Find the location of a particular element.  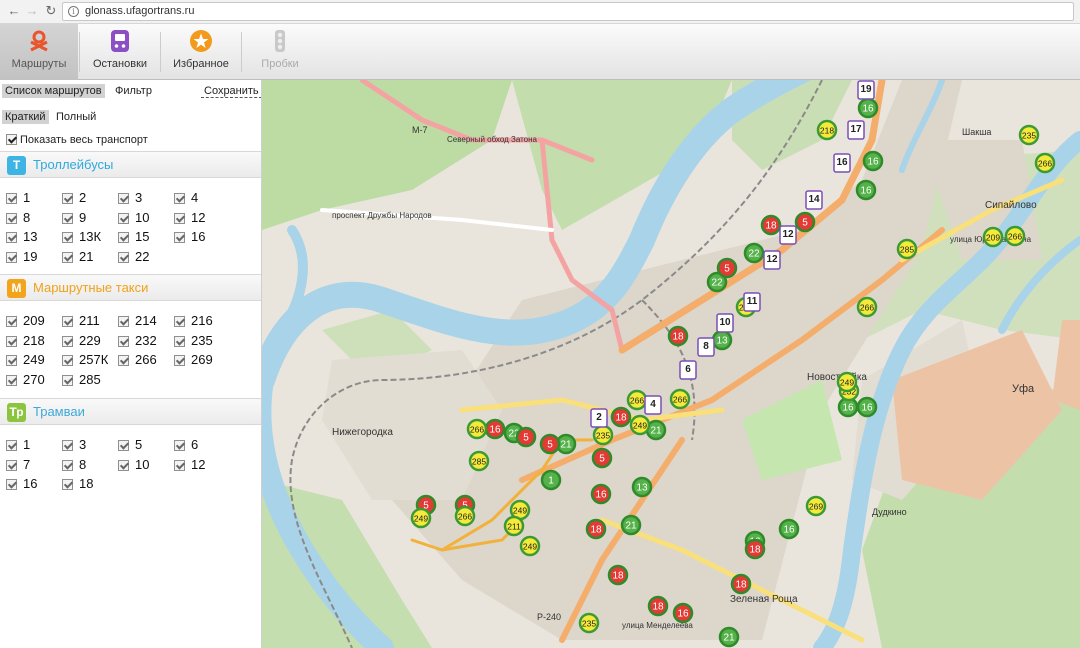

back-icon: ← is located at coordinates (14, 11).